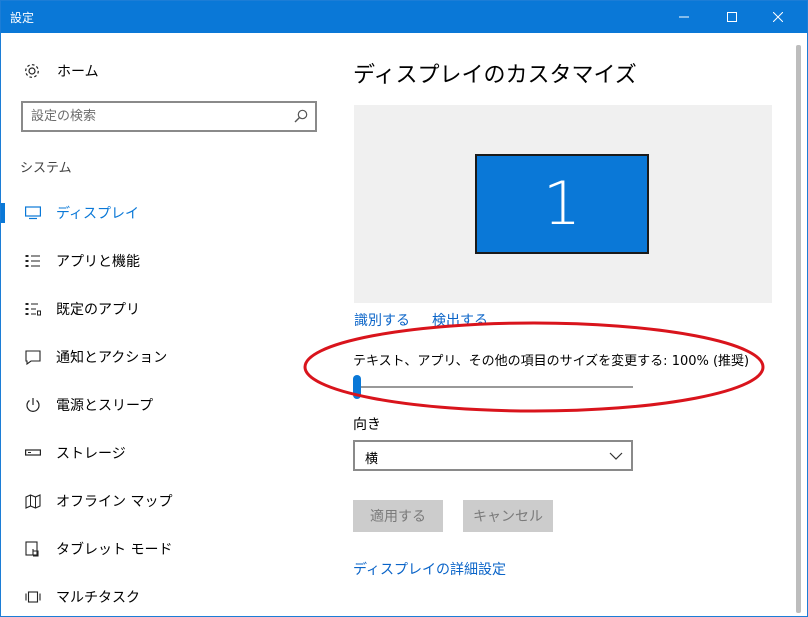  Describe the element at coordinates (495, 75) in the screenshot. I see `page-title: ディスプレイのカスタマイズ` at that location.